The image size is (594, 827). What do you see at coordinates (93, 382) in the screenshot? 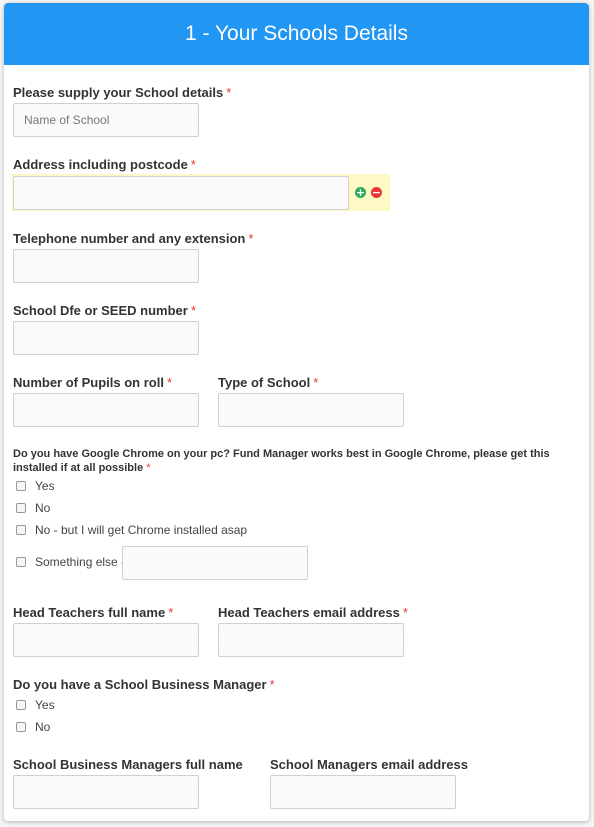
I see `pupils-label: Number of Pupils on roll *` at bounding box center [93, 382].